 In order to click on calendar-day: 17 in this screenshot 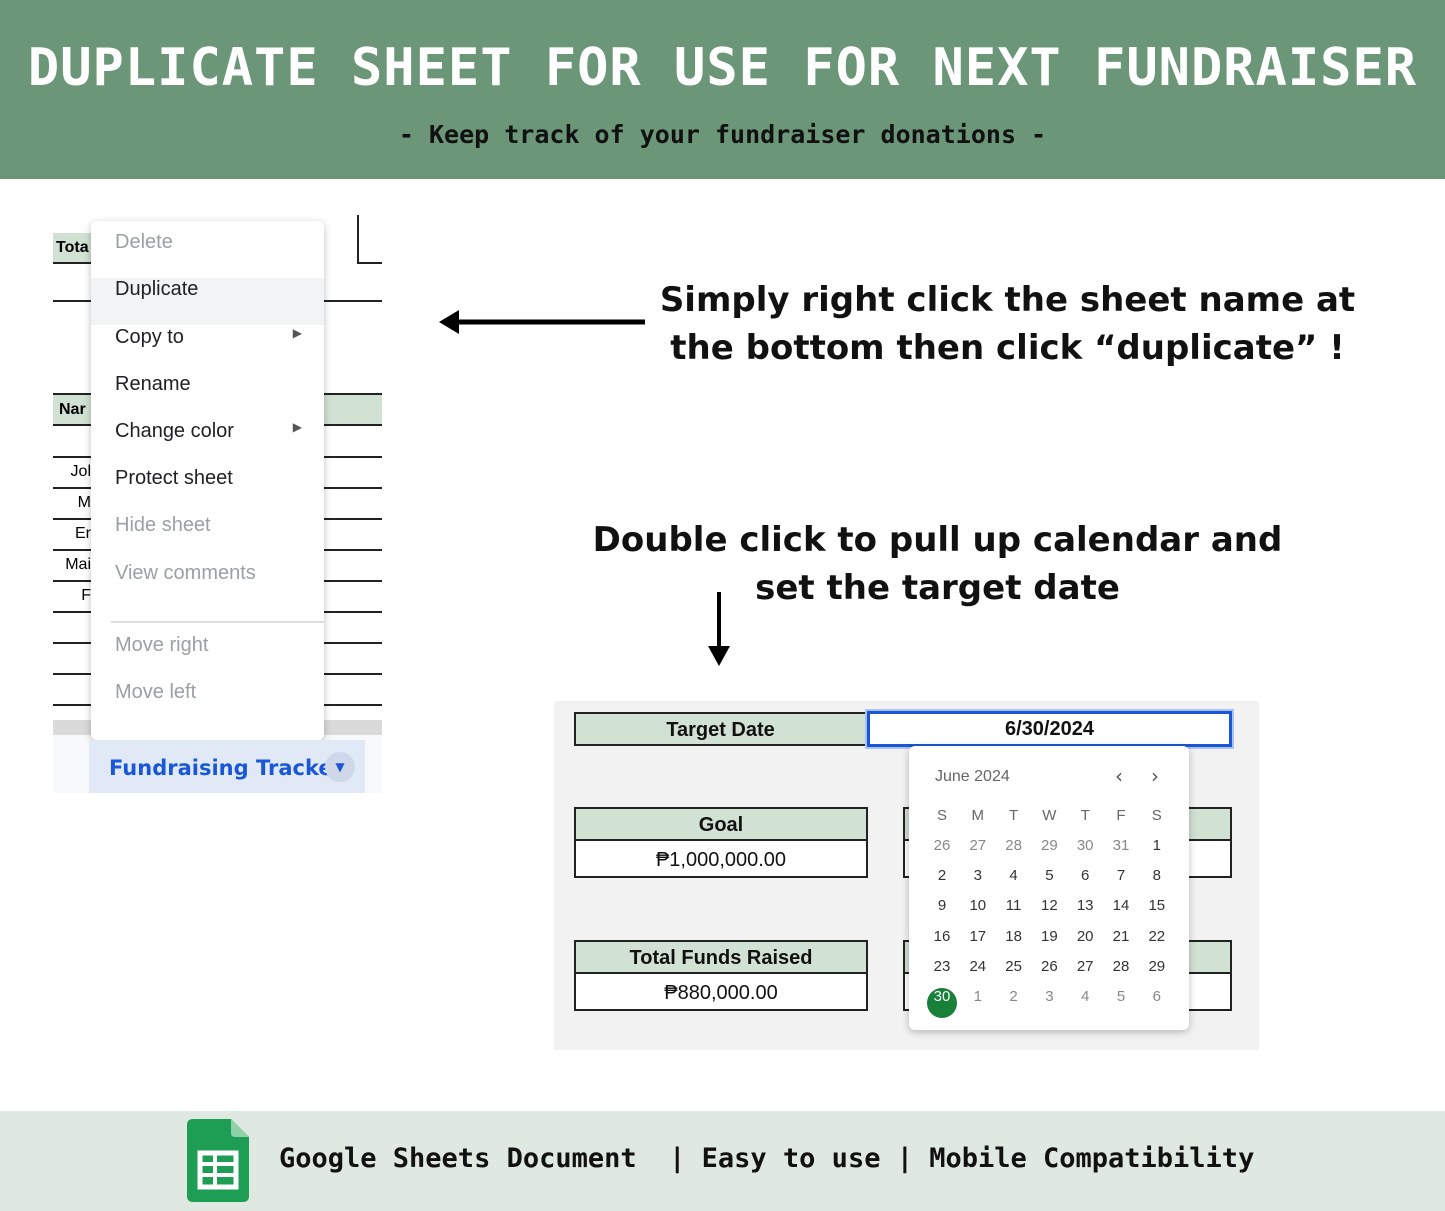, I will do `click(978, 943)`.